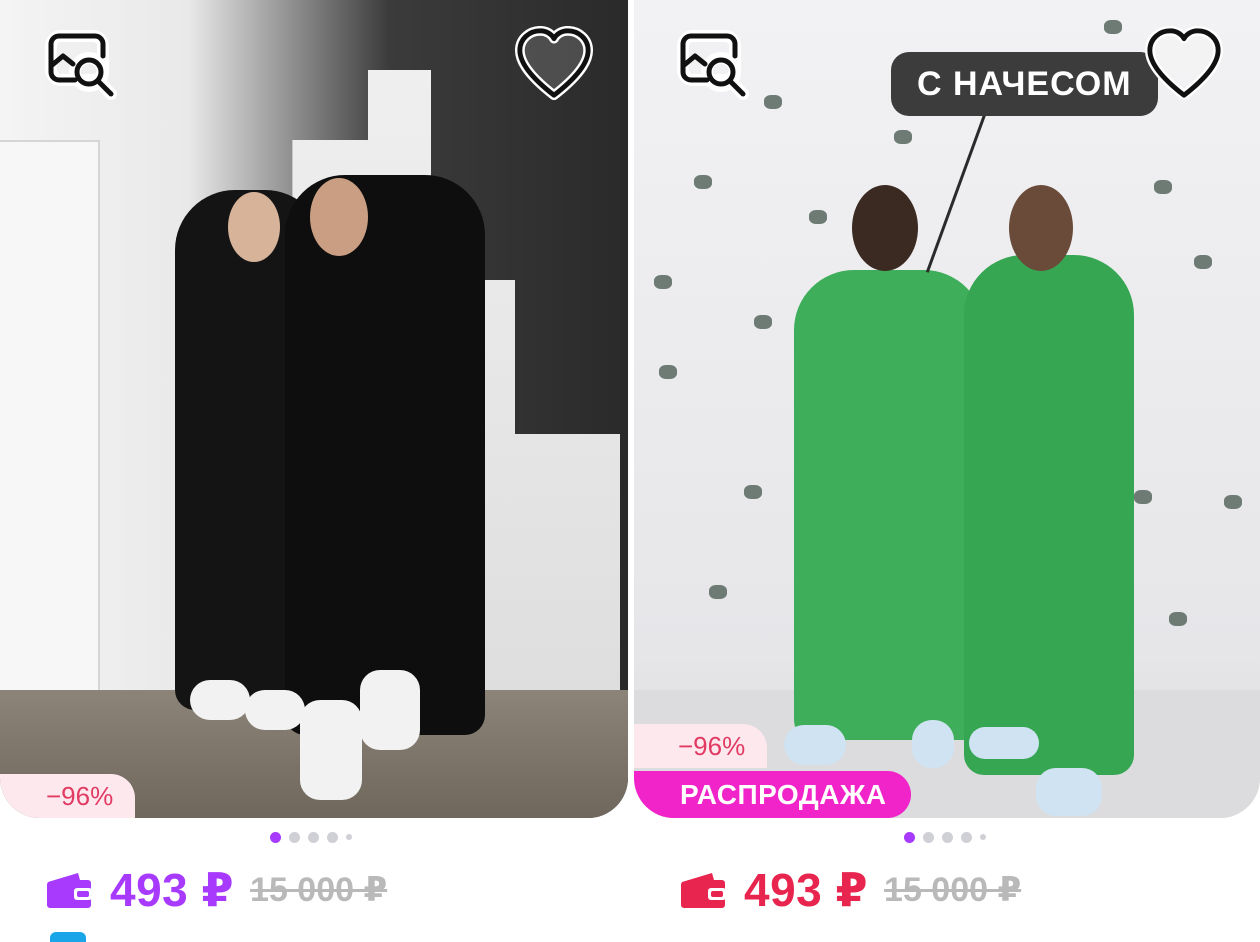  What do you see at coordinates (50, 420) in the screenshot?
I see `scene-door` at bounding box center [50, 420].